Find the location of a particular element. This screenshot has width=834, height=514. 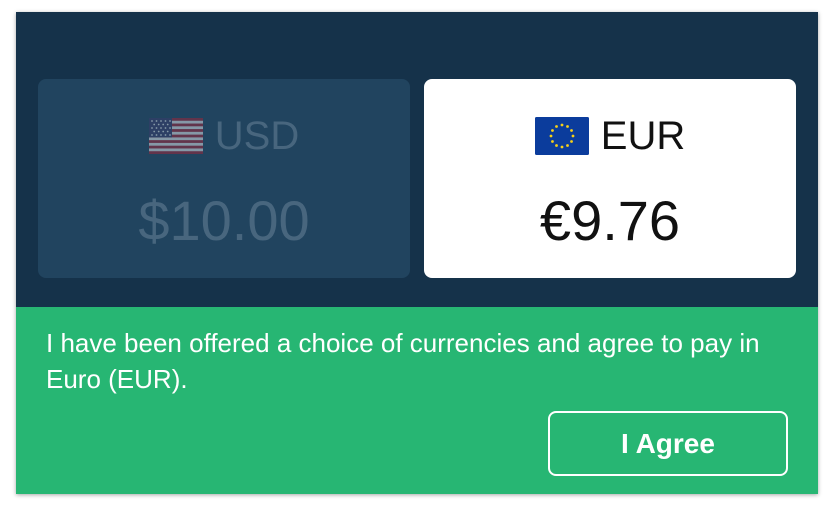

currency-code-eur: EUR is located at coordinates (643, 136).